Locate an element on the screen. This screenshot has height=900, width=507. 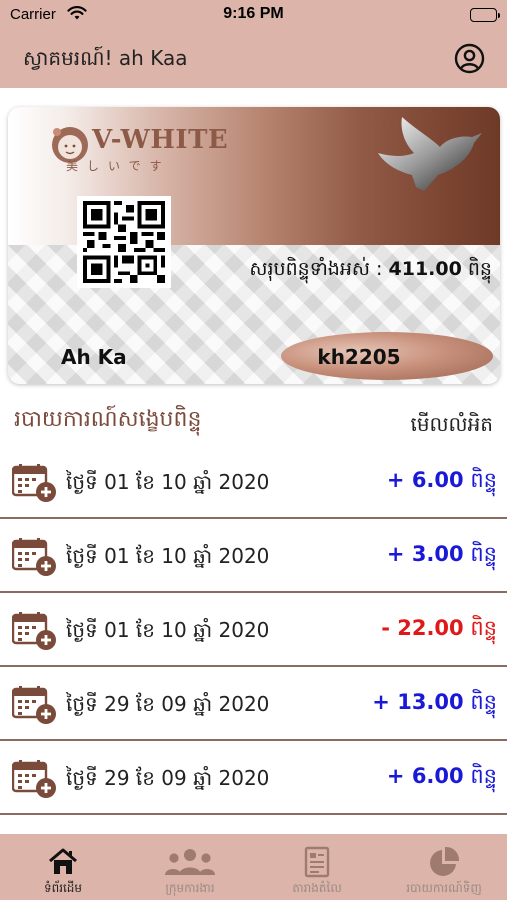
tab-price-list: តារាងតំលៃ is located at coordinates (317, 867).